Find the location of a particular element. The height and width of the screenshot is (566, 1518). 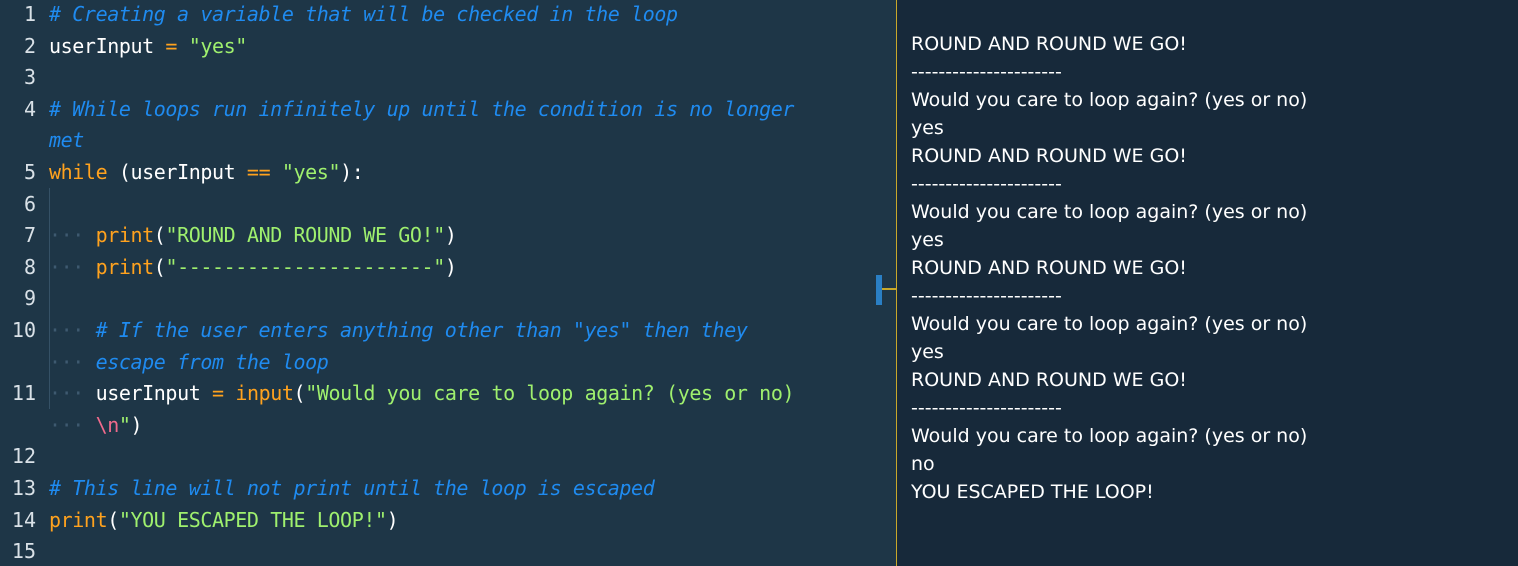

line-number: 2 is located at coordinates (29, 45).